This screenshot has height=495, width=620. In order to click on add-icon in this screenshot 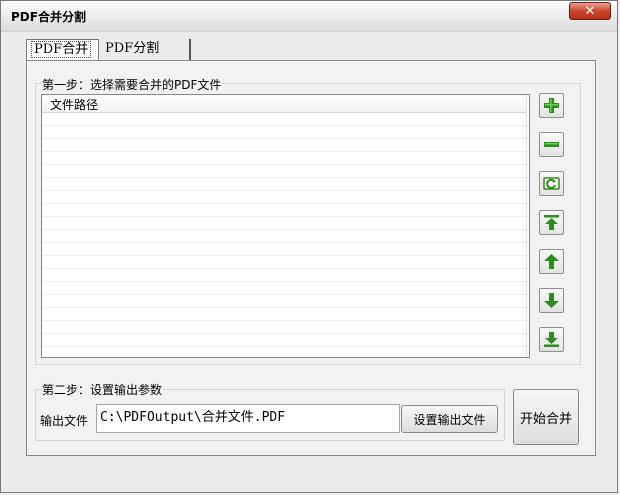, I will do `click(551, 105)`.